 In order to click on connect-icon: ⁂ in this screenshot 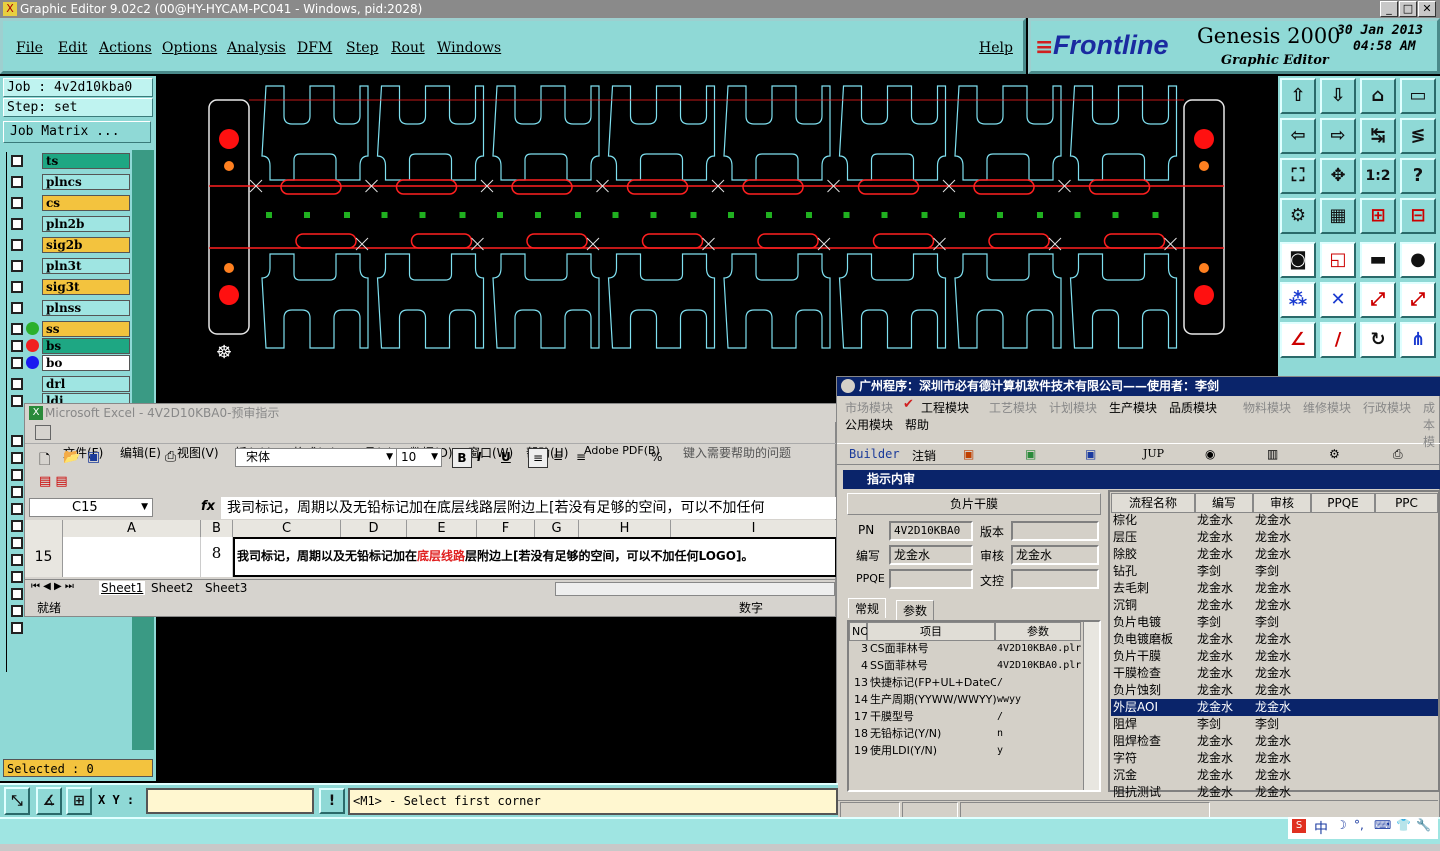, I will do `click(1298, 300)`.